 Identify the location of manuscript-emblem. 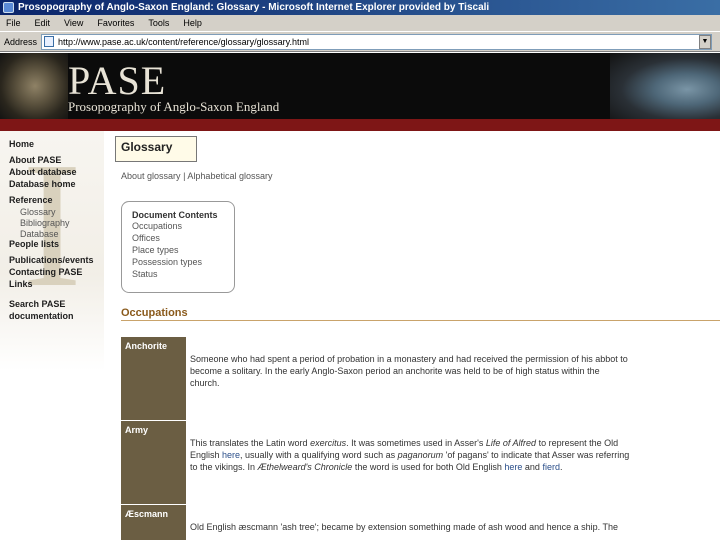
(34, 86).